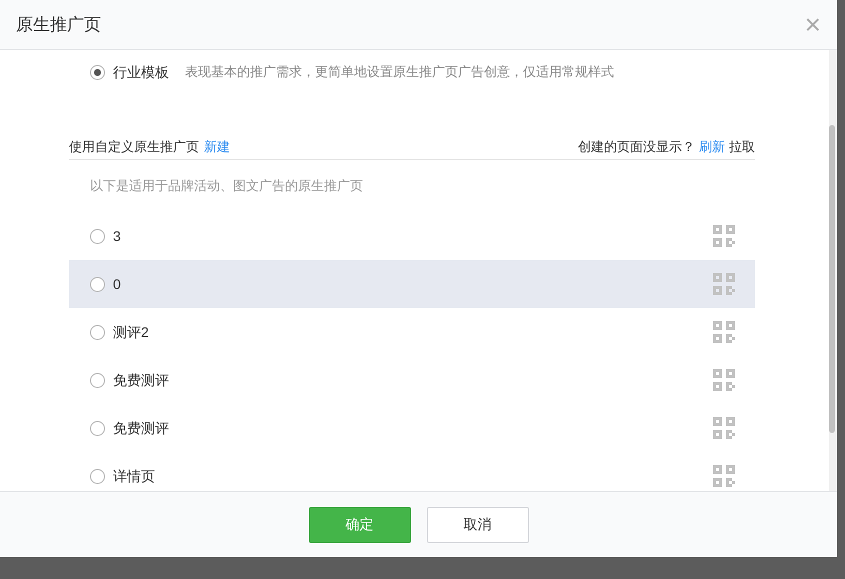 The width and height of the screenshot is (845, 579). I want to click on section-title: 使用自定义原生推广页, so click(134, 147).